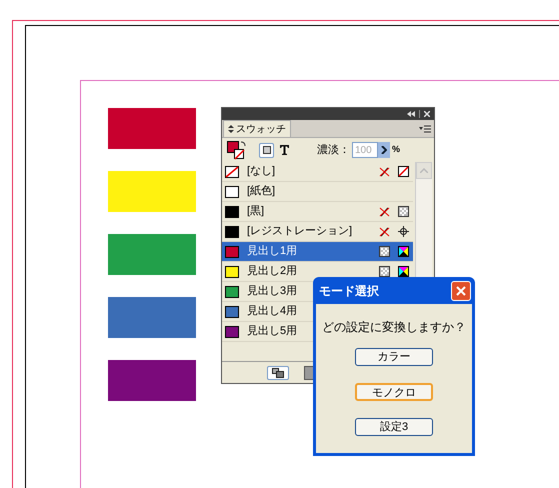 Image resolution: width=559 pixels, height=488 pixels. I want to click on dialog-message: どの設定に変換しますか？, so click(394, 327).